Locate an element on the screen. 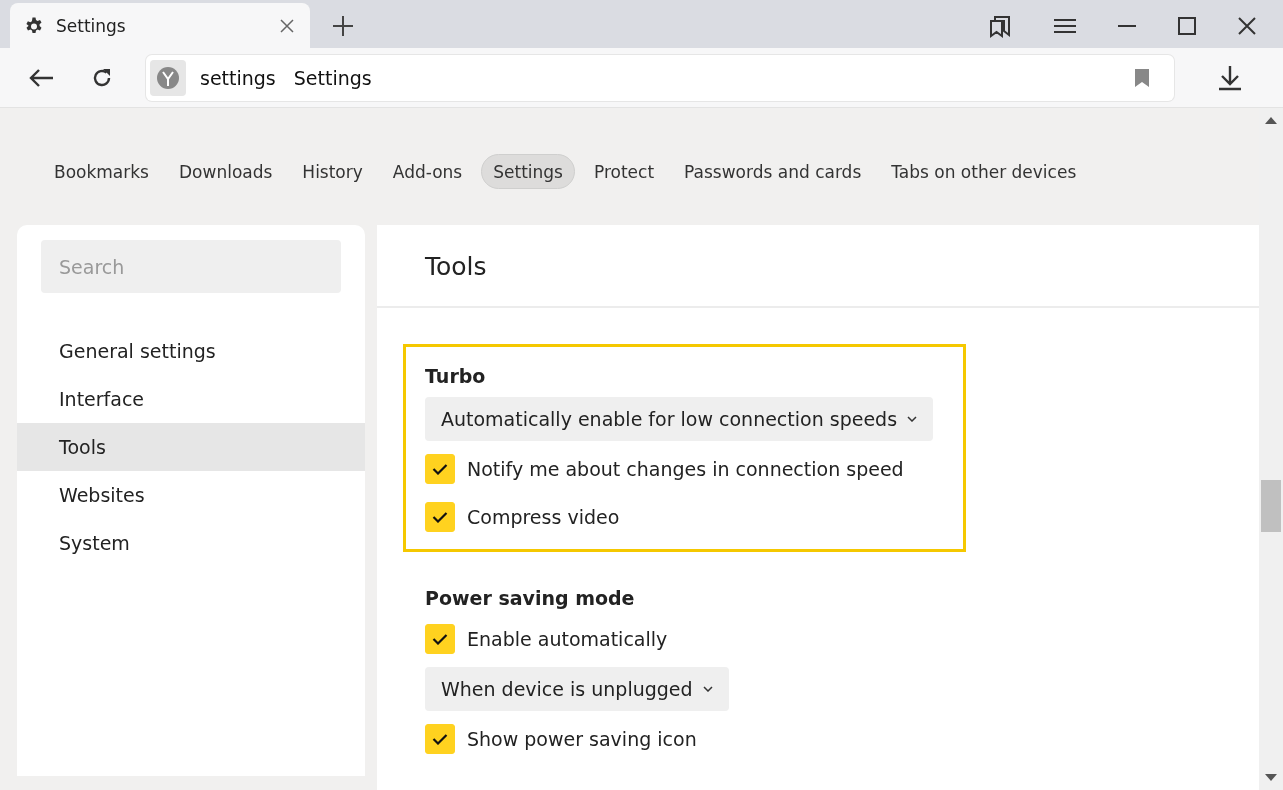 The width and height of the screenshot is (1283, 790). tab-title: Settings is located at coordinates (91, 25).